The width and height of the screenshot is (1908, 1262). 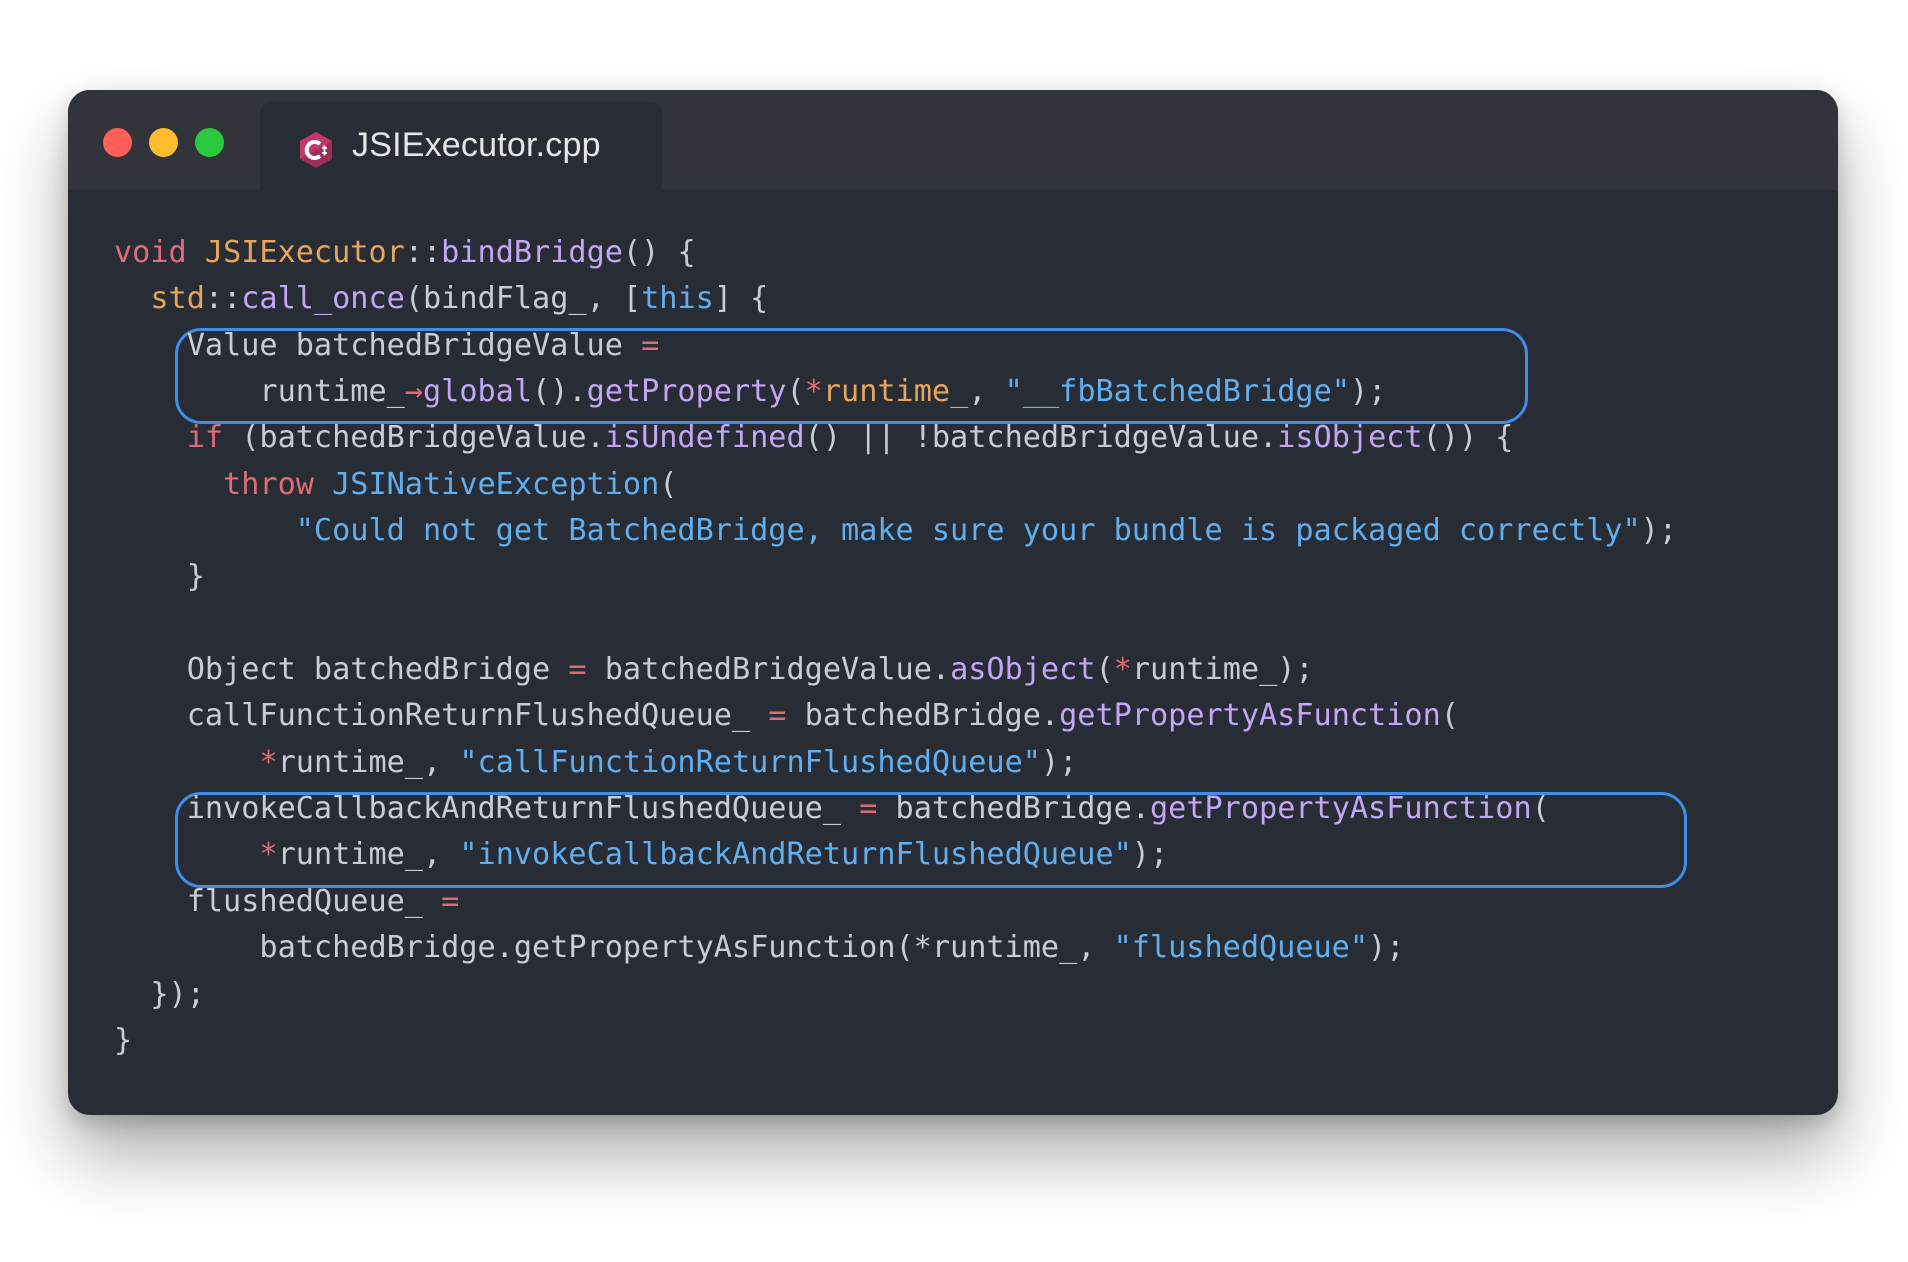 What do you see at coordinates (387, 345) in the screenshot?
I see `code-line: Value batchedBridgeValue =` at bounding box center [387, 345].